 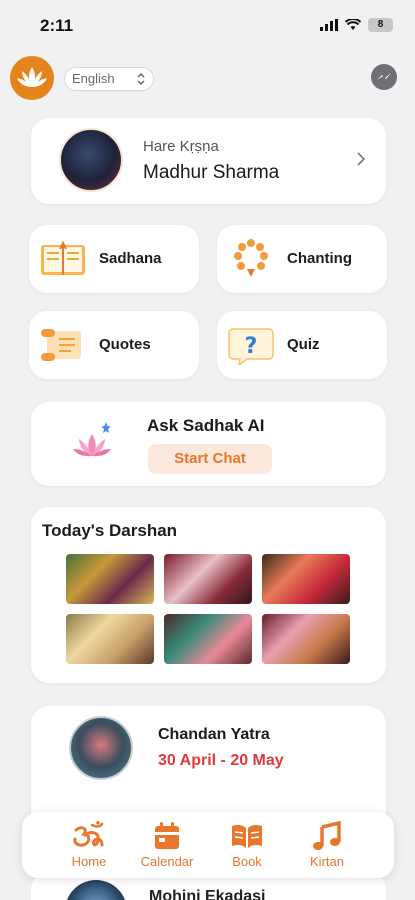 I want to click on bottom-nav: Home Calendar Book Kirtan, so click(x=208, y=845).